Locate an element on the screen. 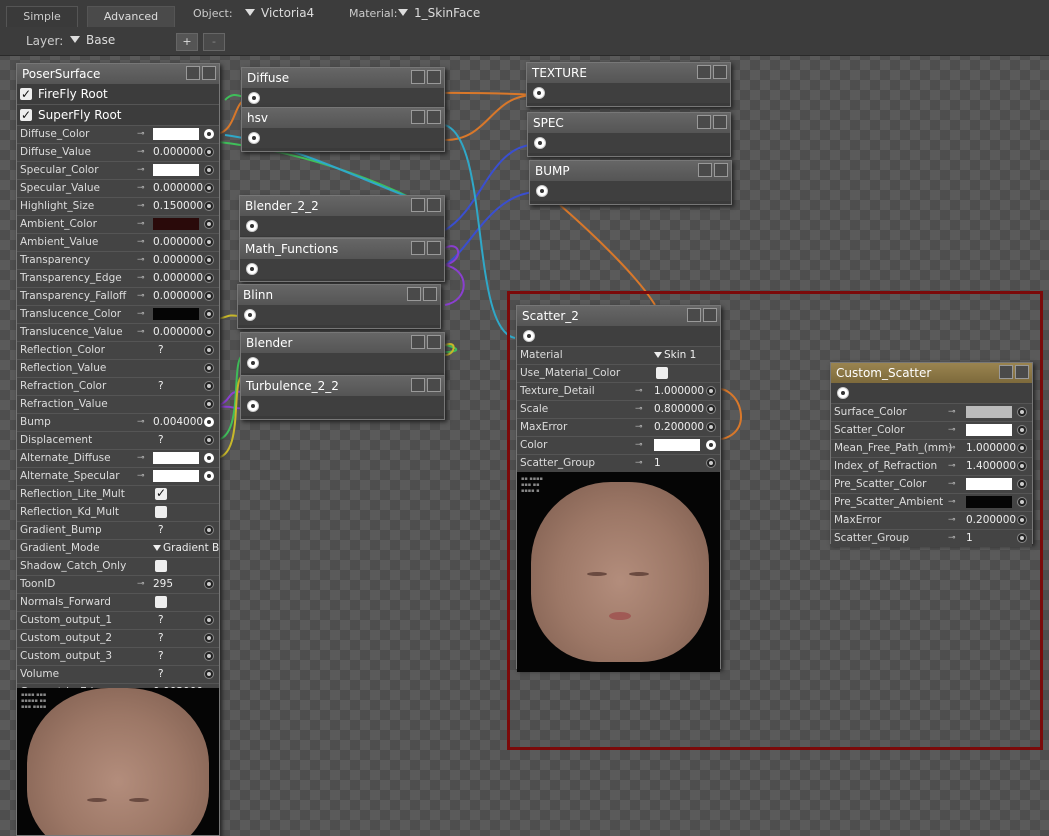 This screenshot has width=1049, height=836. param-row-material: Material Skin 1 is located at coordinates (618, 355).